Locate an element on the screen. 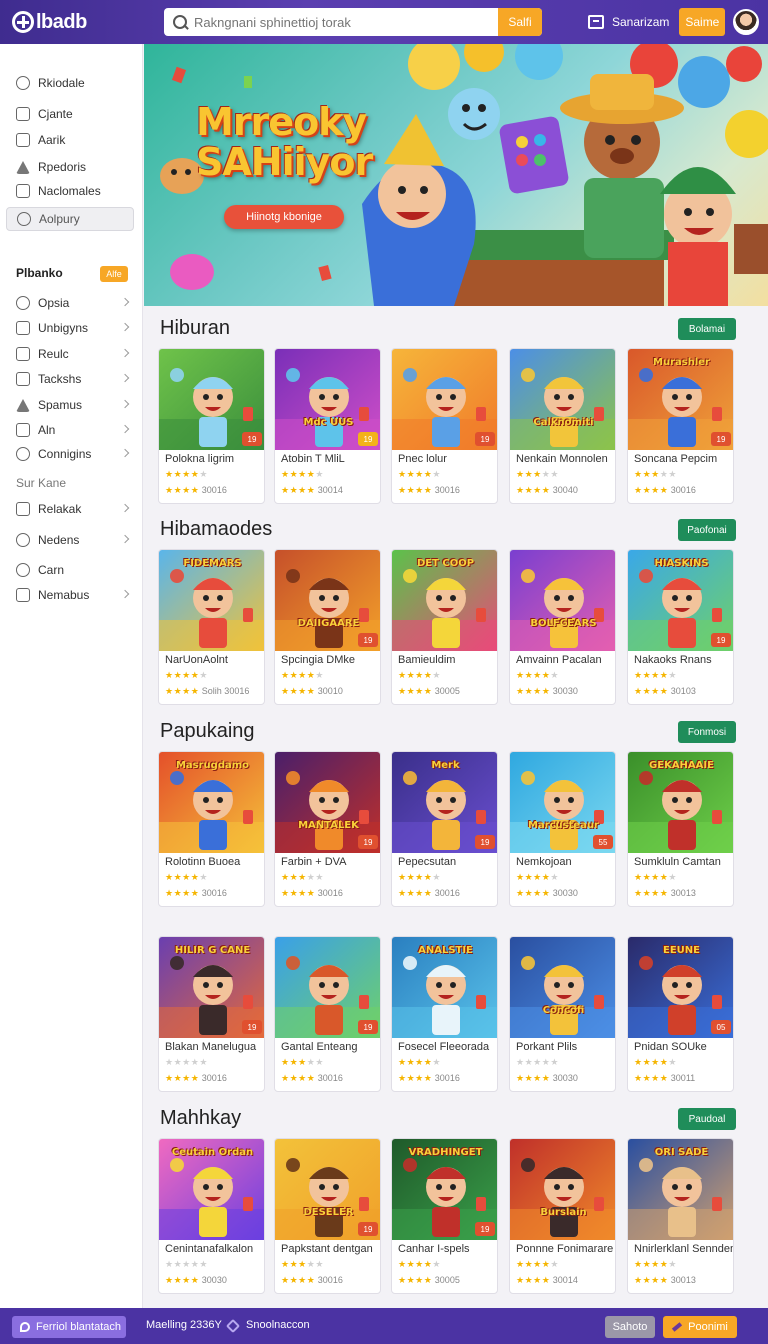  sidebar-group-item-2: Reulc is located at coordinates (70, 354).